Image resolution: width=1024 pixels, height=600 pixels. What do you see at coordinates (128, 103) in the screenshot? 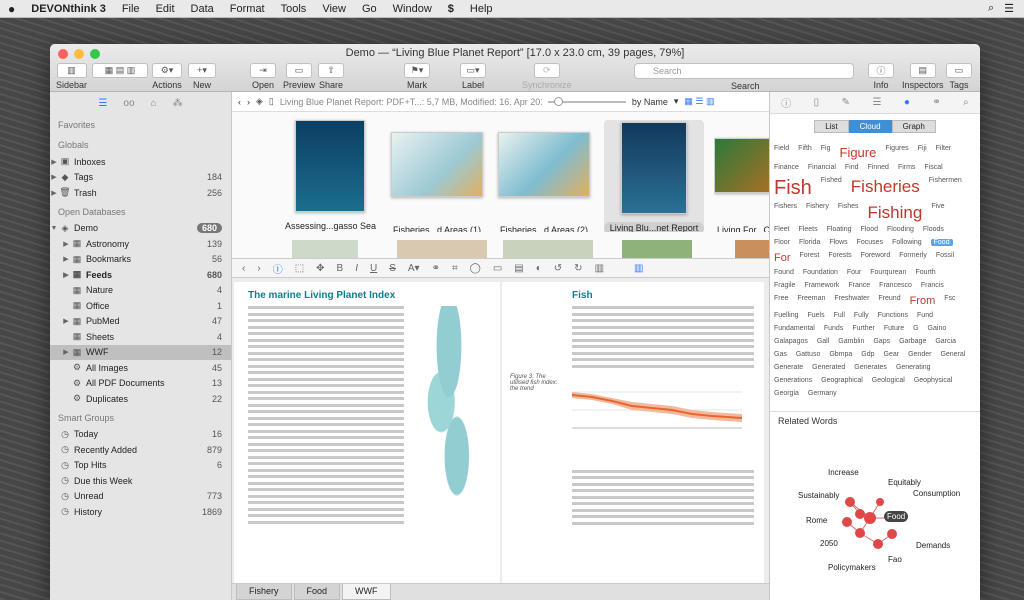
I see `glasses-icon: oo` at bounding box center [128, 103].